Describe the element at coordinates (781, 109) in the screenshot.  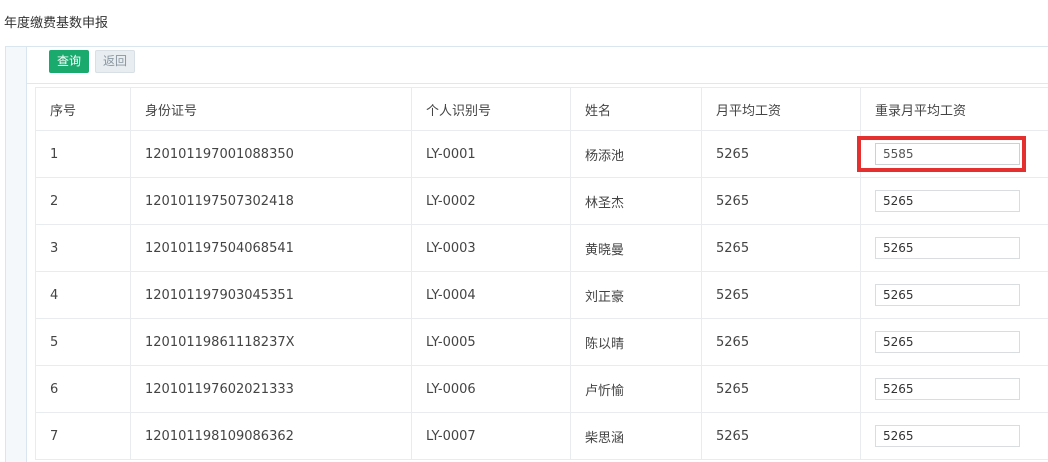
I see `header-wage: 月平均工资` at that location.